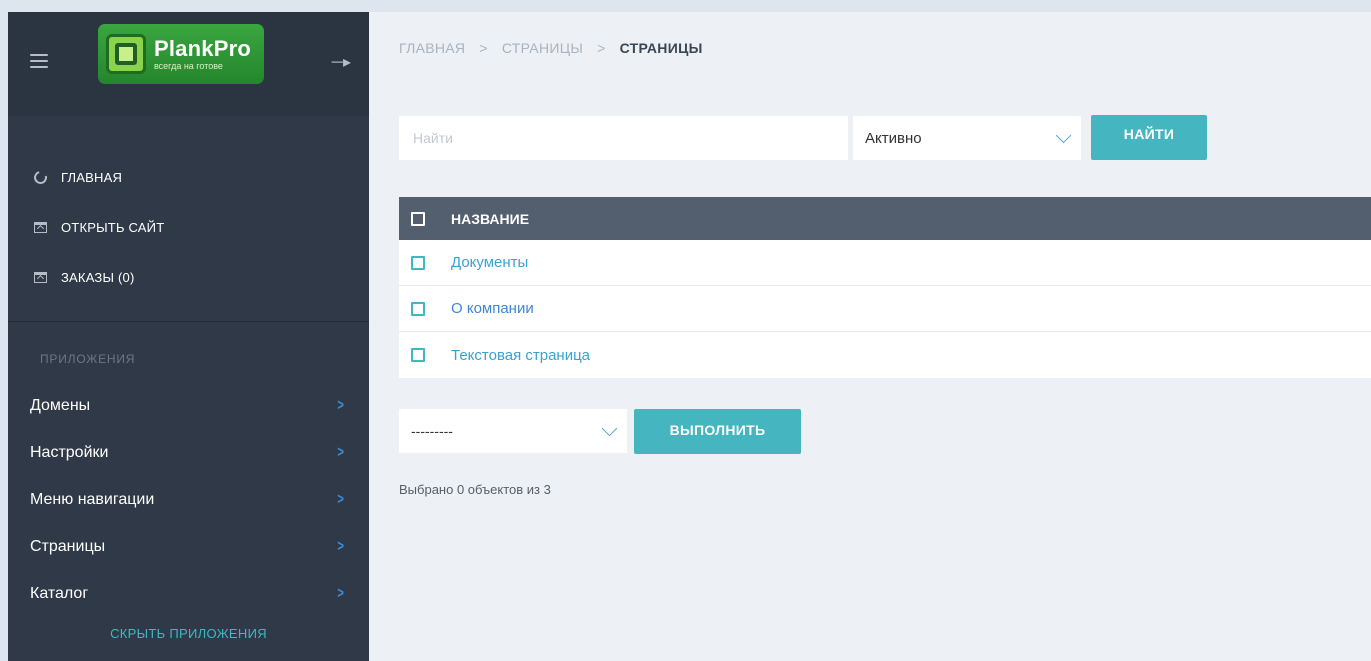 This screenshot has width=1371, height=661. I want to click on logo-mark-icon, so click(126, 54).